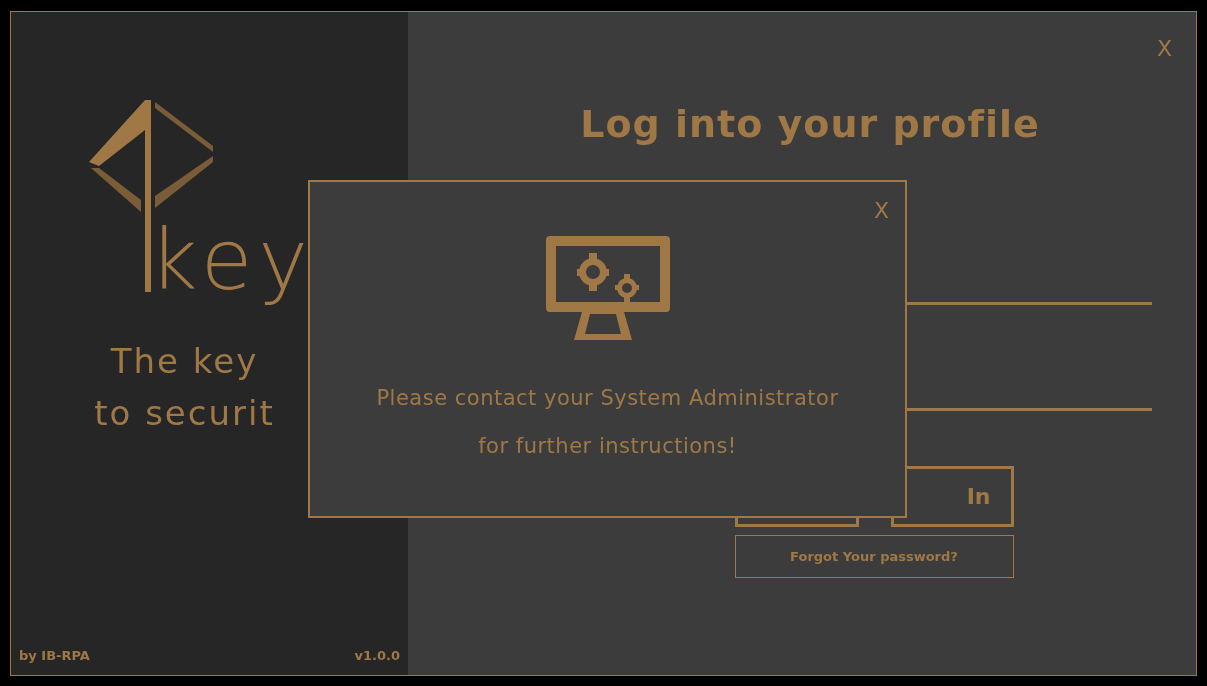  I want to click on tagline-text: The key, so click(184, 361).